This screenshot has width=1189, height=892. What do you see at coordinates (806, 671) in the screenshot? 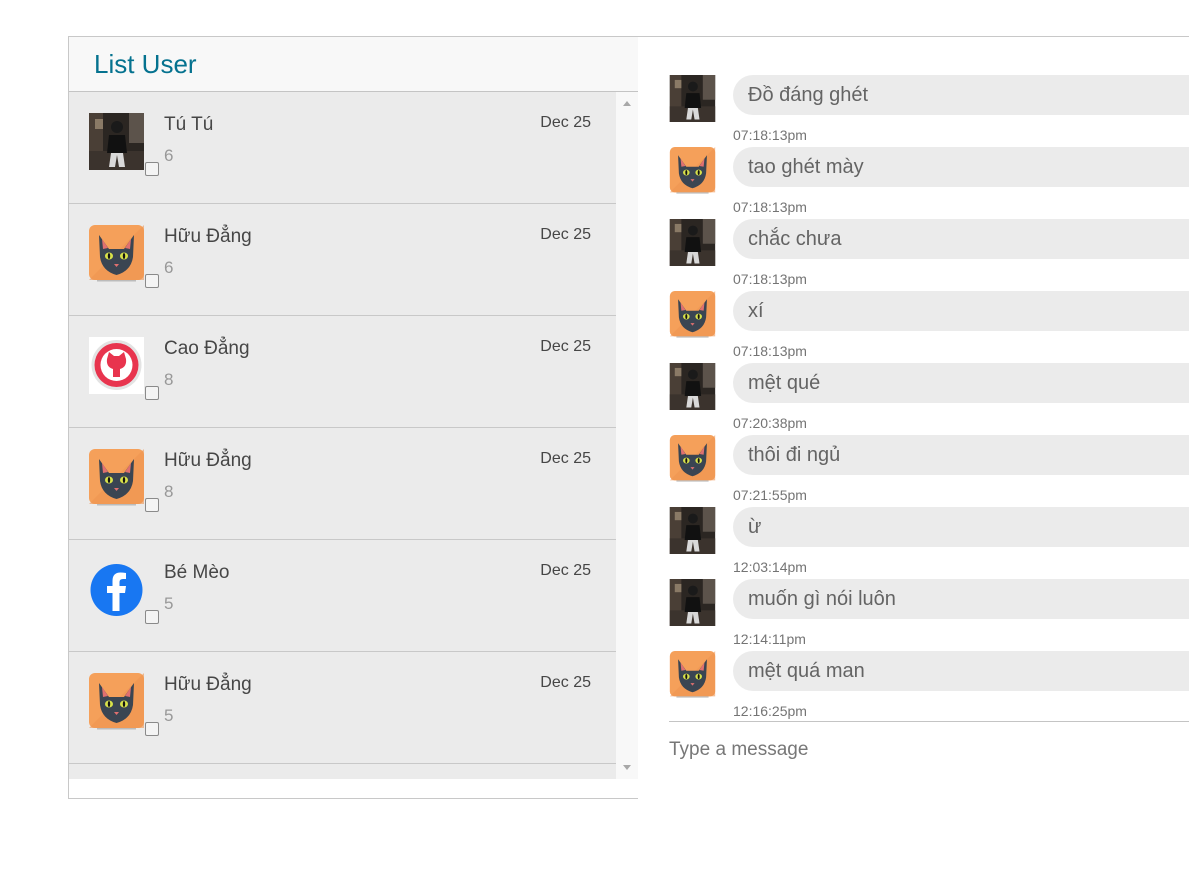
I see `message-text: mệt quá man` at bounding box center [806, 671].